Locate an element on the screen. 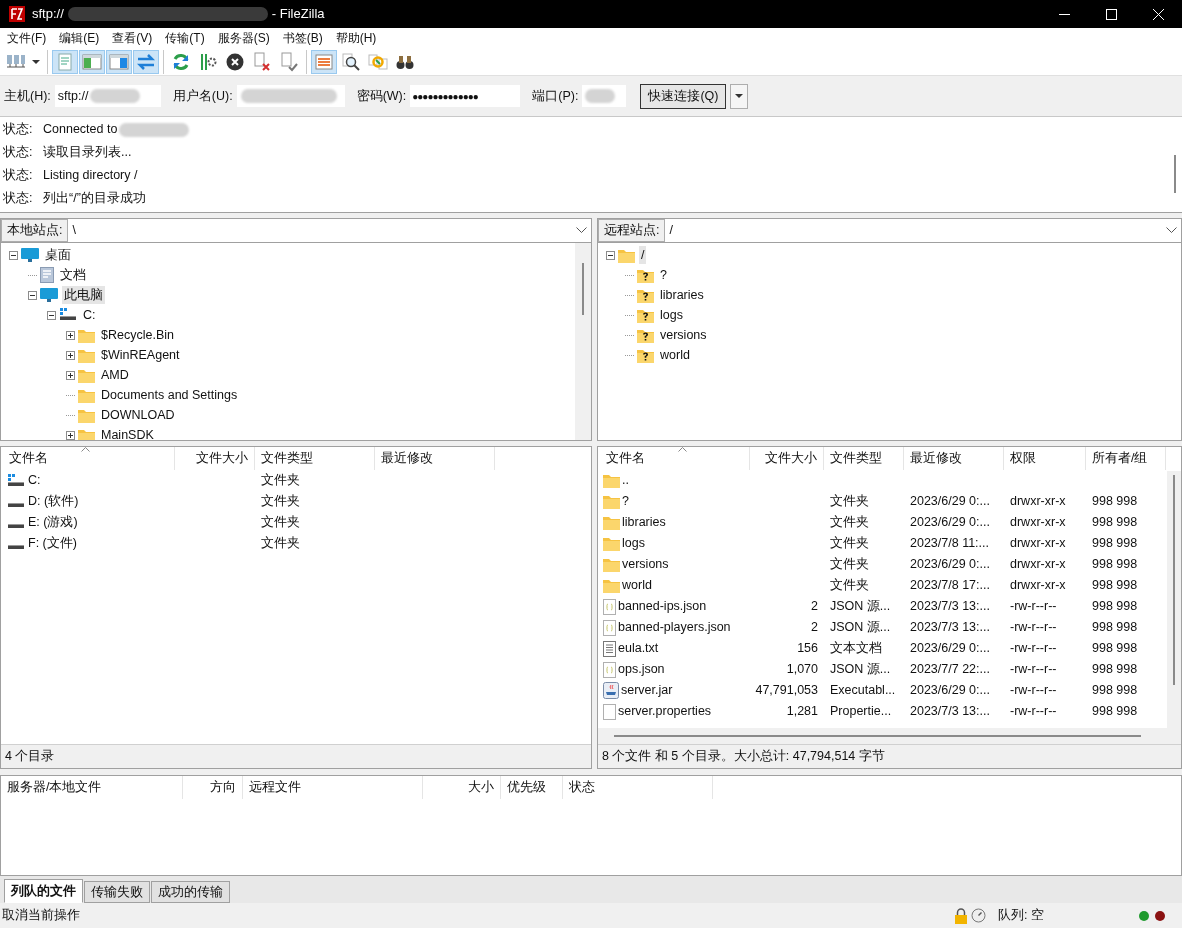  log-message: Connected to is located at coordinates (80, 130).